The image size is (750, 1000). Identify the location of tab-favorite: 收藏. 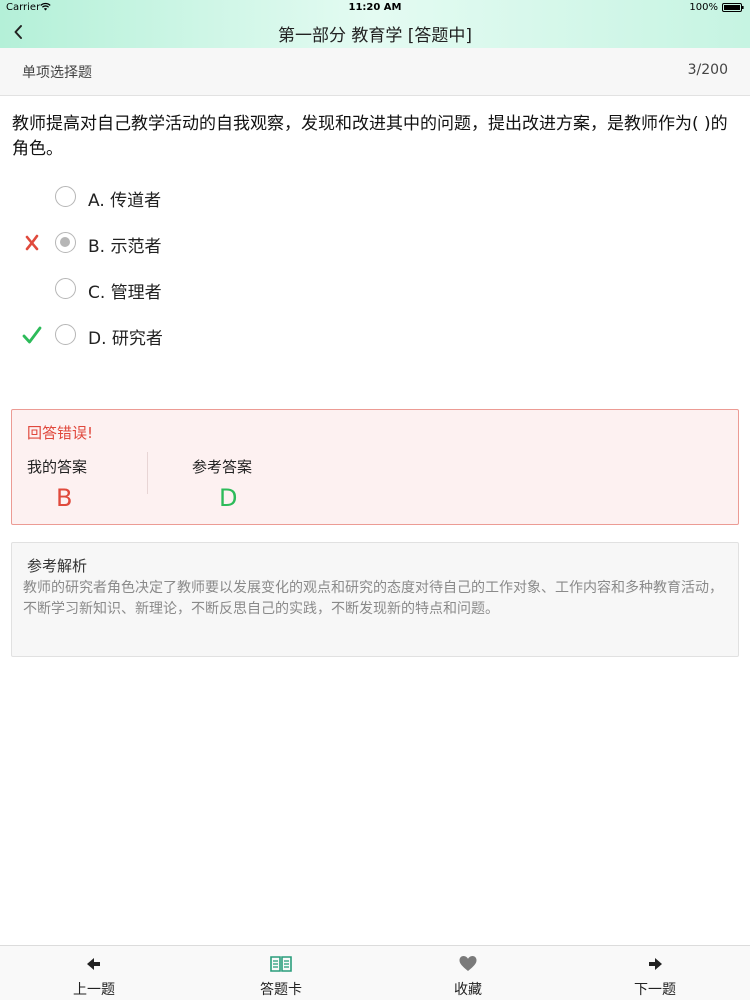
(468, 973).